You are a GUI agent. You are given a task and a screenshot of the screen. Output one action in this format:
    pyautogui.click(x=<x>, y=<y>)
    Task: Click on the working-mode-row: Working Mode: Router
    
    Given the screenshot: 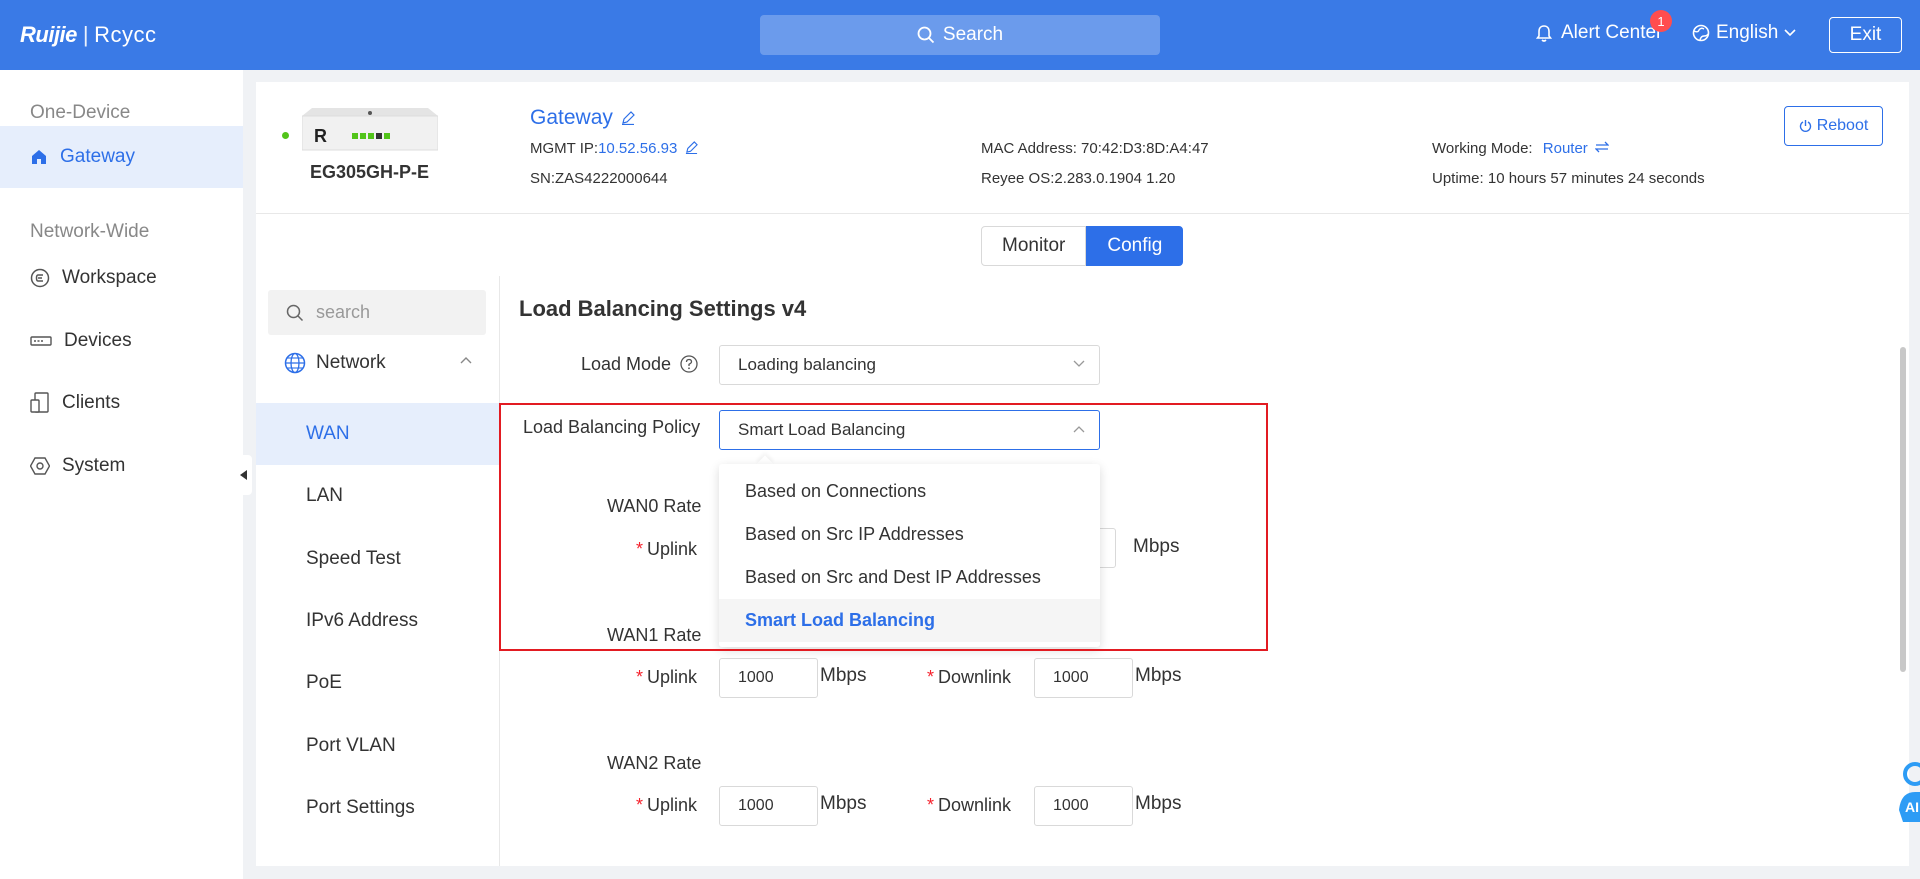 What is the action you would take?
    pyautogui.click(x=1521, y=148)
    